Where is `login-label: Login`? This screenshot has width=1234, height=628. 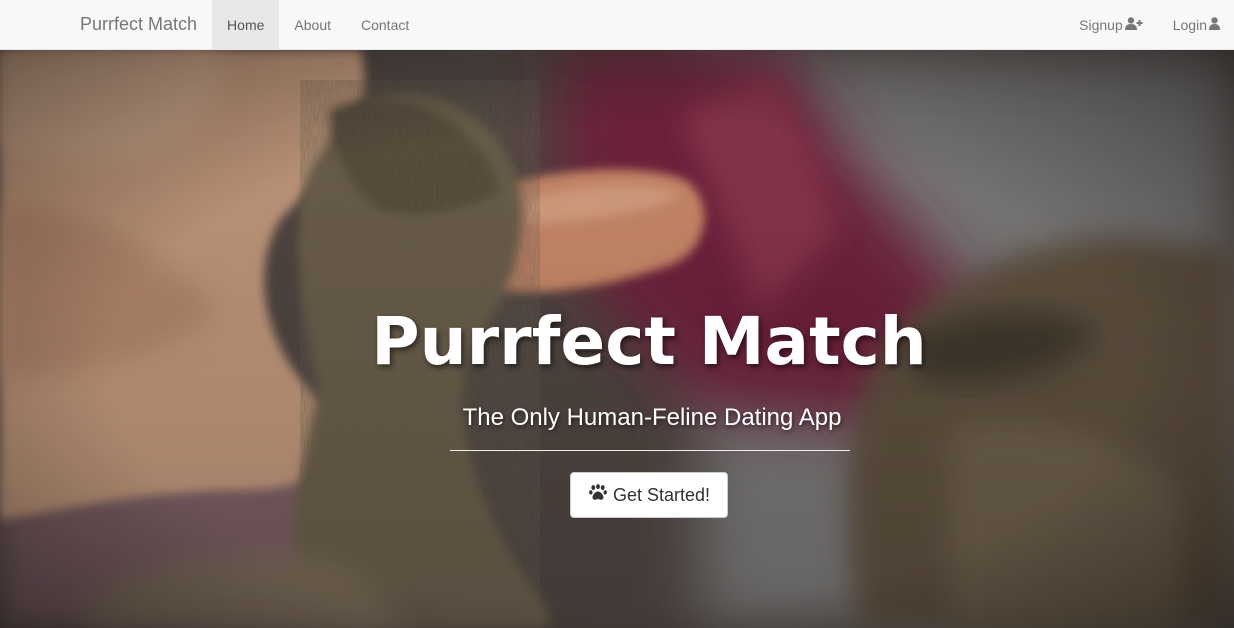 login-label: Login is located at coordinates (1189, 24).